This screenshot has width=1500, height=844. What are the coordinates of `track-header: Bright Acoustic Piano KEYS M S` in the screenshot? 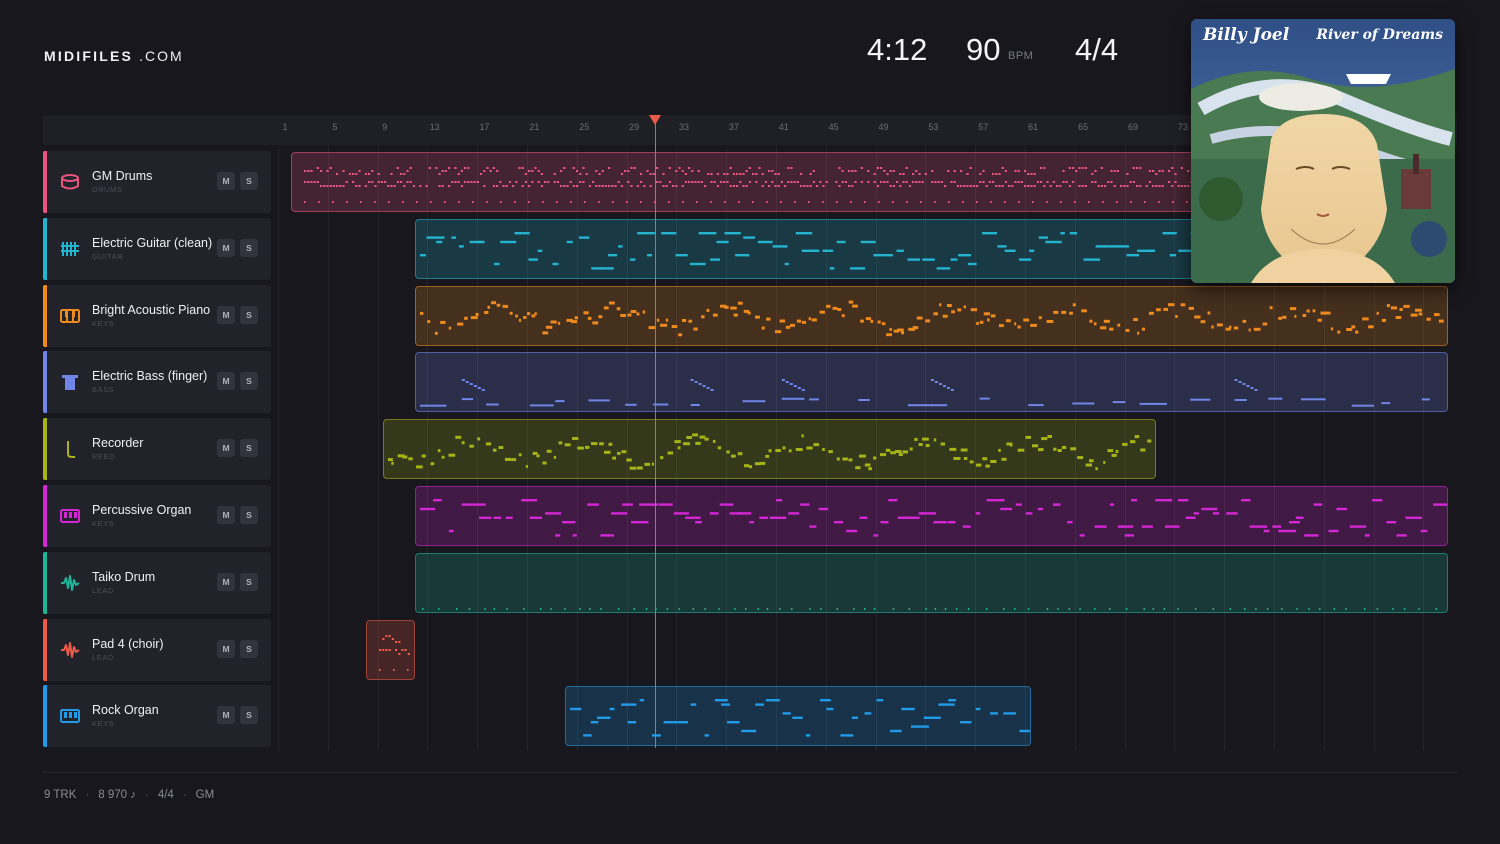 It's located at (157, 316).